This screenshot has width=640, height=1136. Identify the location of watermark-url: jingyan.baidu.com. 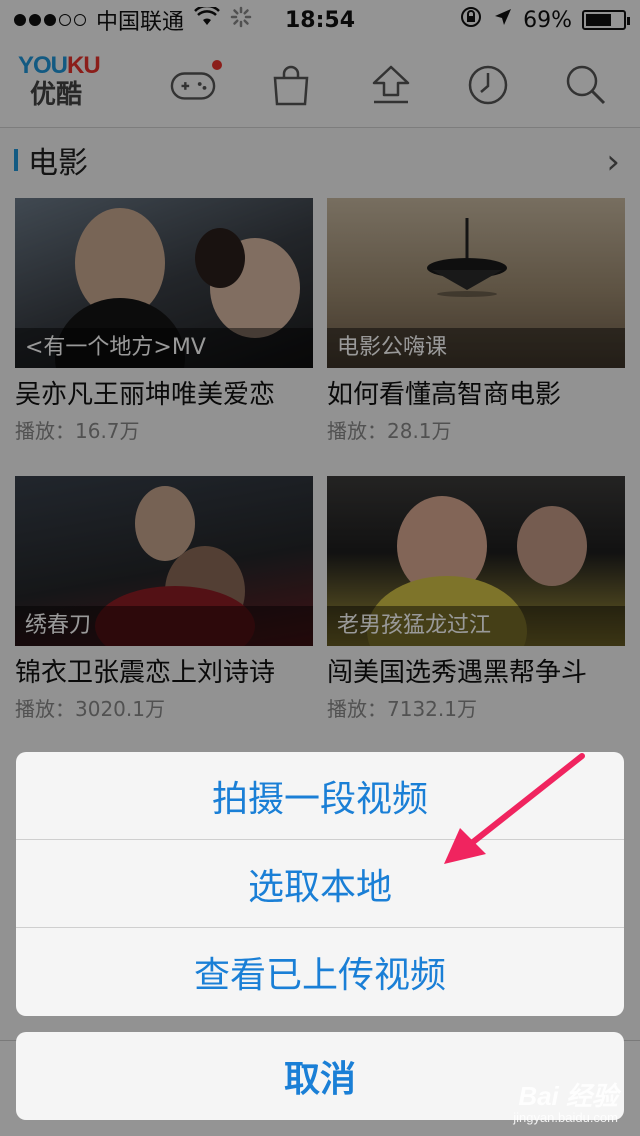
(565, 1117).